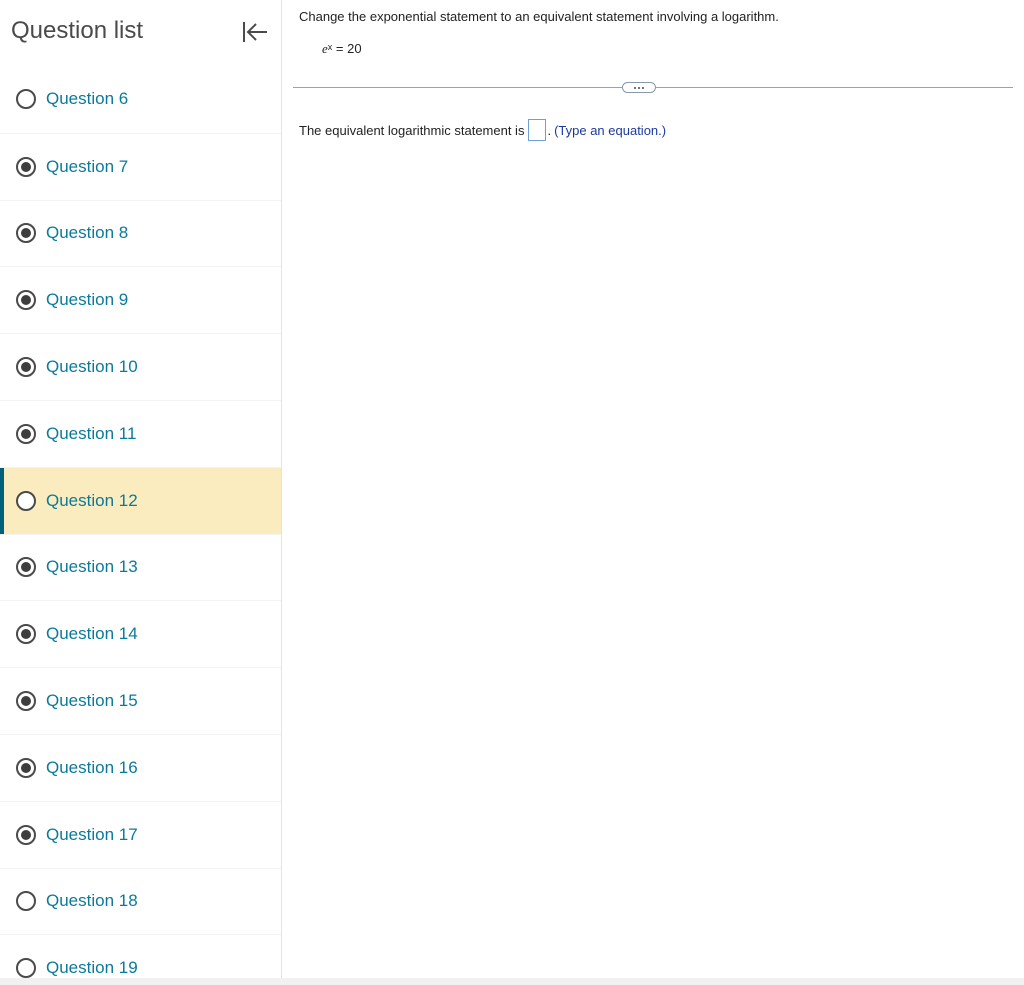 The image size is (1024, 985). Describe the element at coordinates (347, 48) in the screenshot. I see `equation-rest: = 20` at that location.